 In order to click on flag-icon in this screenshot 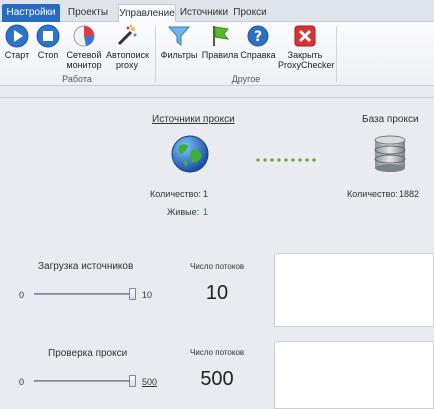, I will do `click(220, 36)`.